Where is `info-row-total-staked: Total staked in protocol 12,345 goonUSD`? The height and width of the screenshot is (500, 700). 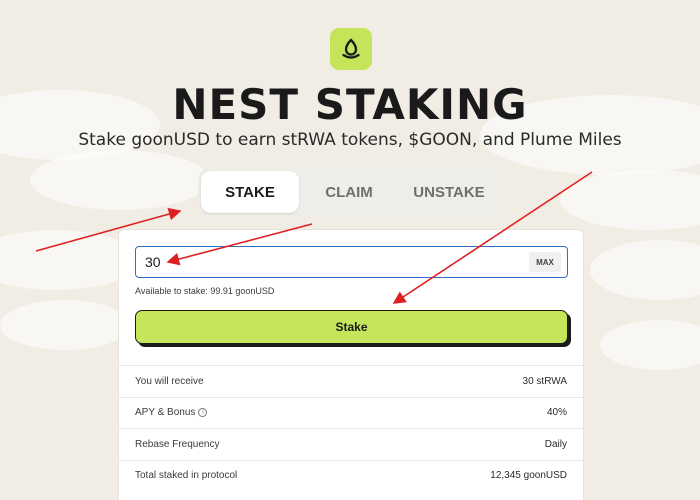
info-row-total-staked: Total staked in protocol 12,345 goonUSD is located at coordinates (351, 475).